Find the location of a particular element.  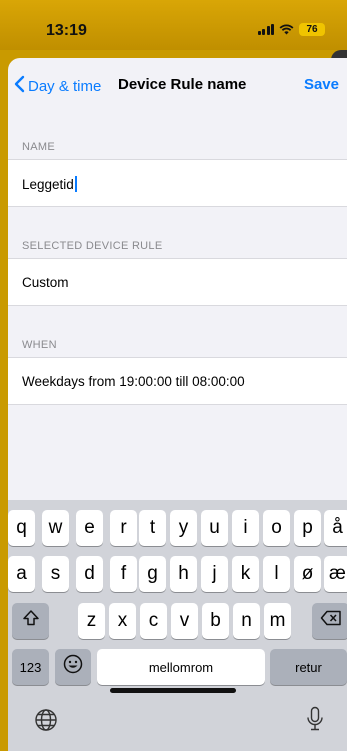

key-s: s is located at coordinates (55, 574).